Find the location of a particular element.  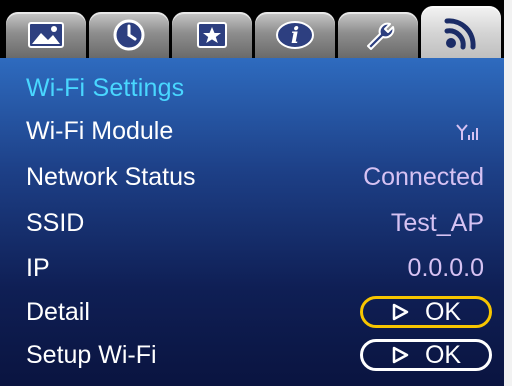

tab-wifi is located at coordinates (461, 33).